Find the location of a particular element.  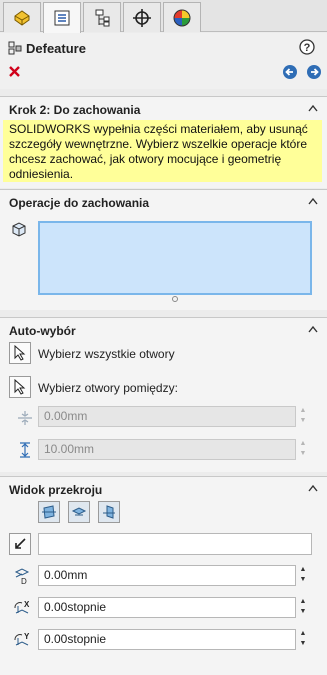

select-all-holes-button is located at coordinates (20, 353).